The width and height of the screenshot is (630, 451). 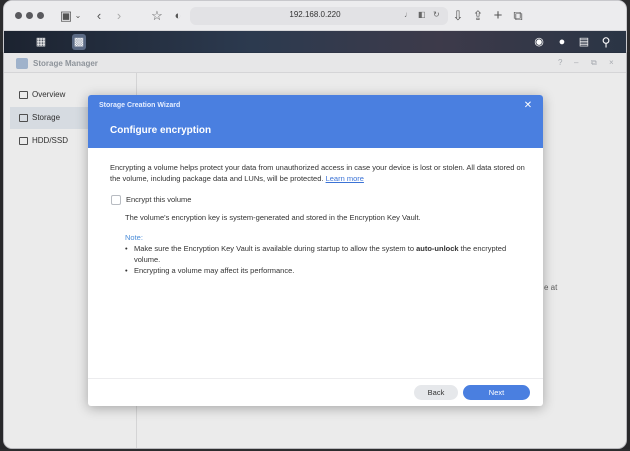 I want to click on speaker-icon: ♩, so click(x=408, y=14).